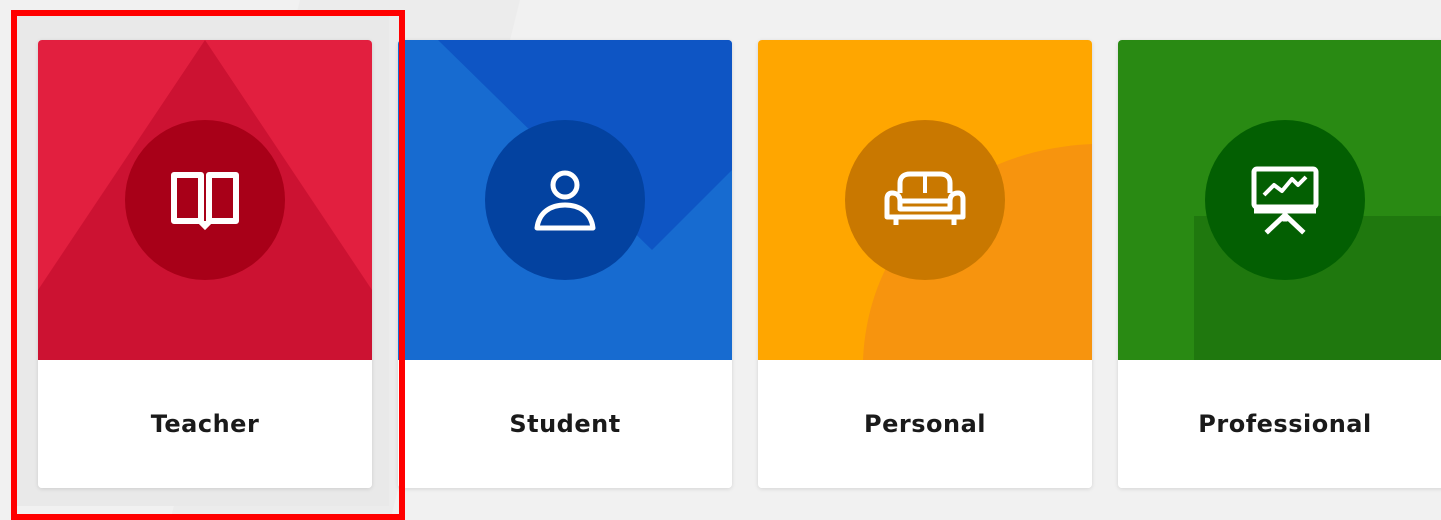 This screenshot has width=1441, height=520. I want to click on card-teacher-banner, so click(205, 200).